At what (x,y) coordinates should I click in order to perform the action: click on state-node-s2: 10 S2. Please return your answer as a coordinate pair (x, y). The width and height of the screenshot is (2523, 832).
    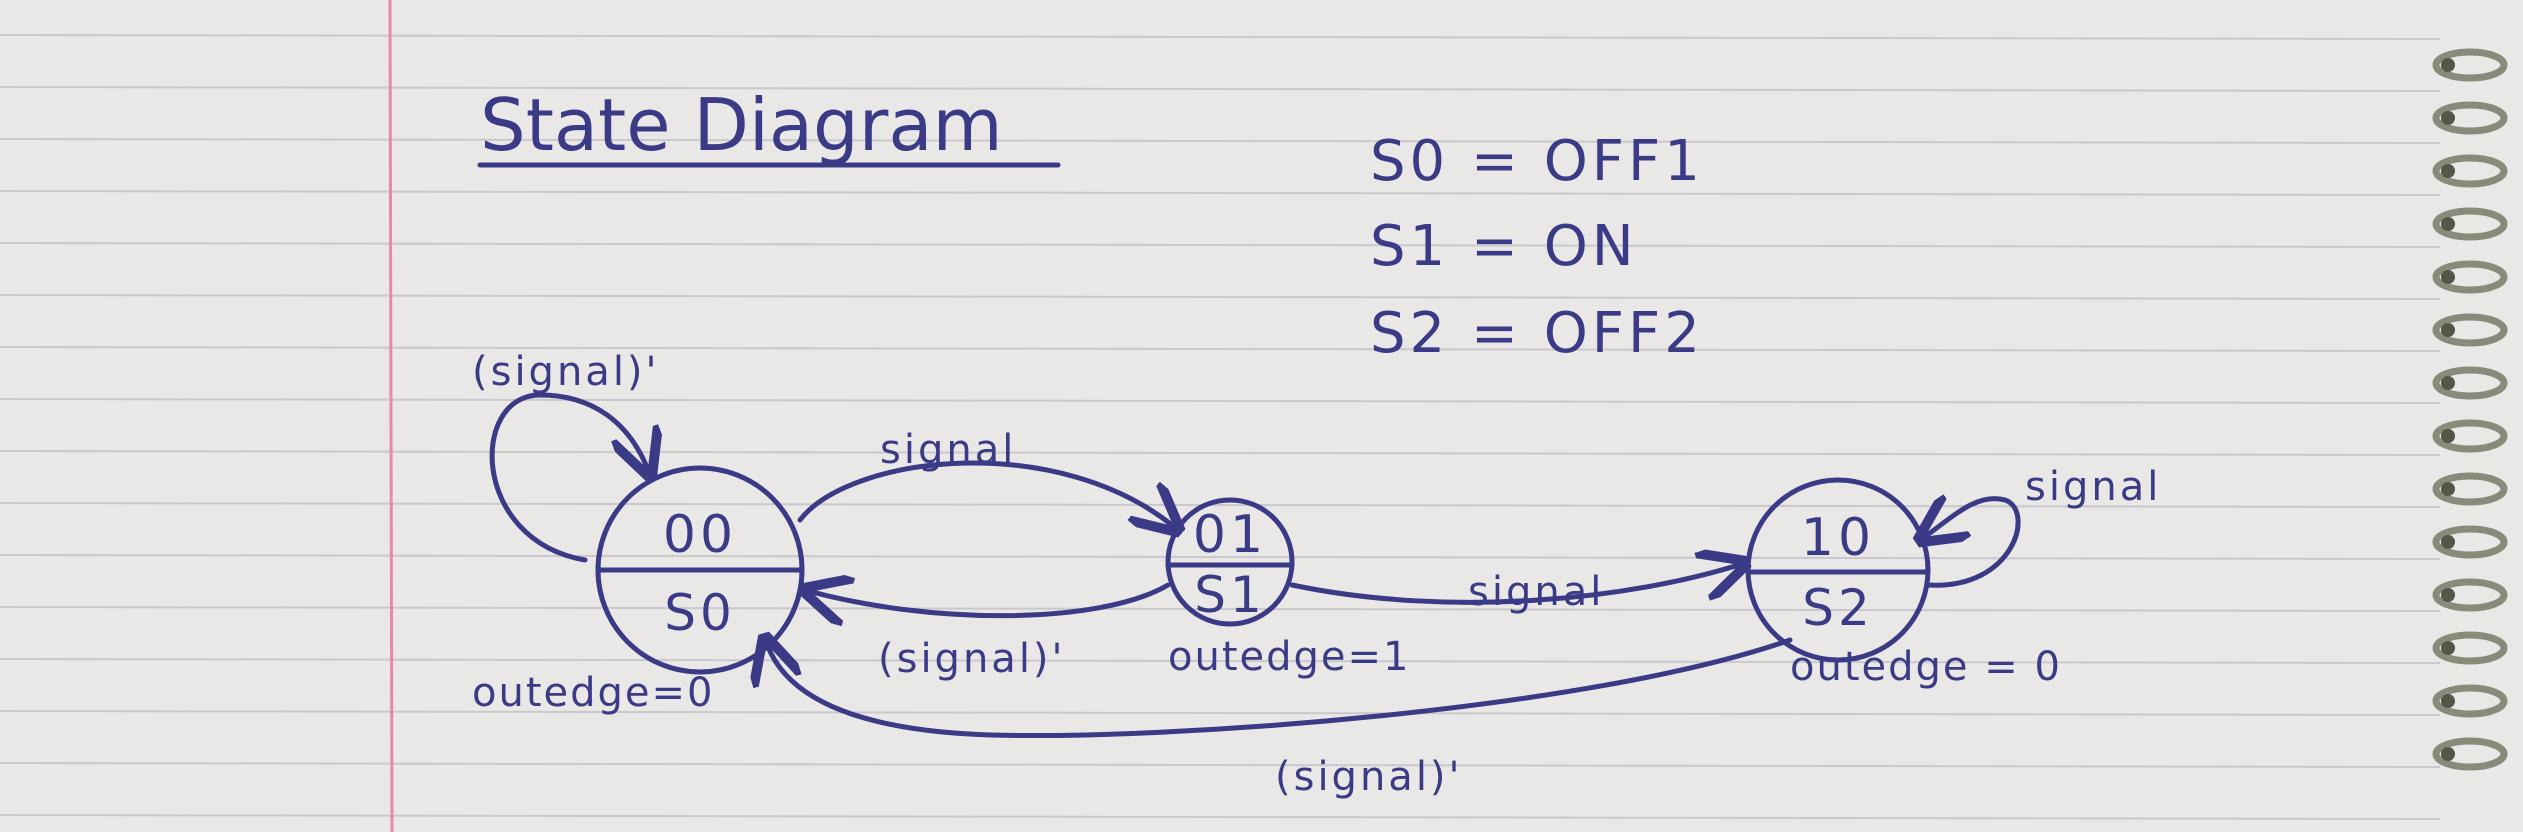
    Looking at the image, I should click on (1838, 570).